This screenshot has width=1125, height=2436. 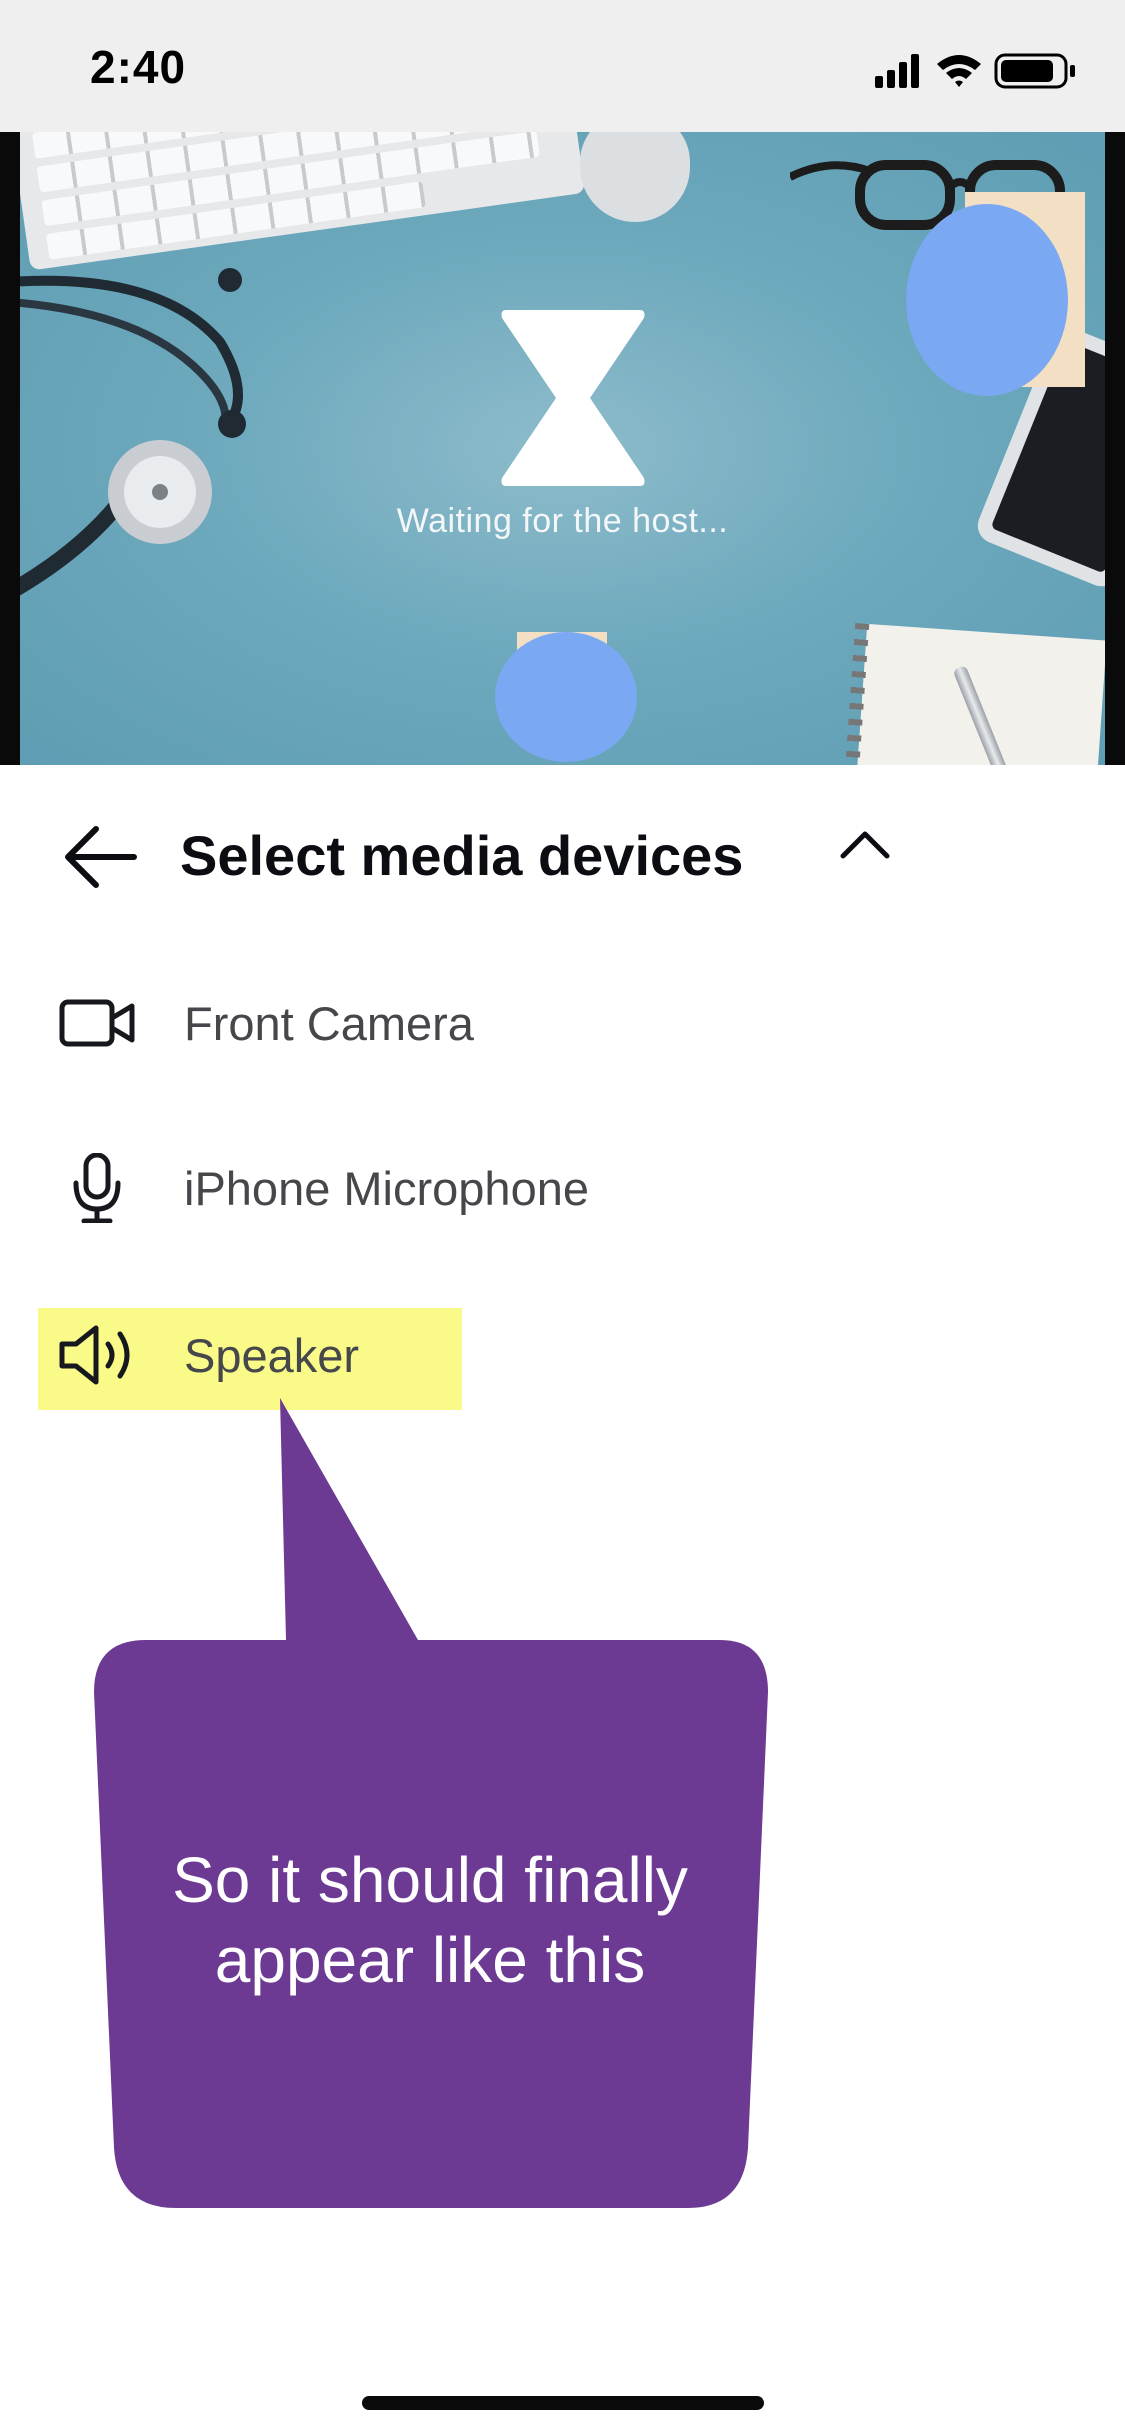 What do you see at coordinates (897, 71) in the screenshot?
I see `cellular-signal-icon` at bounding box center [897, 71].